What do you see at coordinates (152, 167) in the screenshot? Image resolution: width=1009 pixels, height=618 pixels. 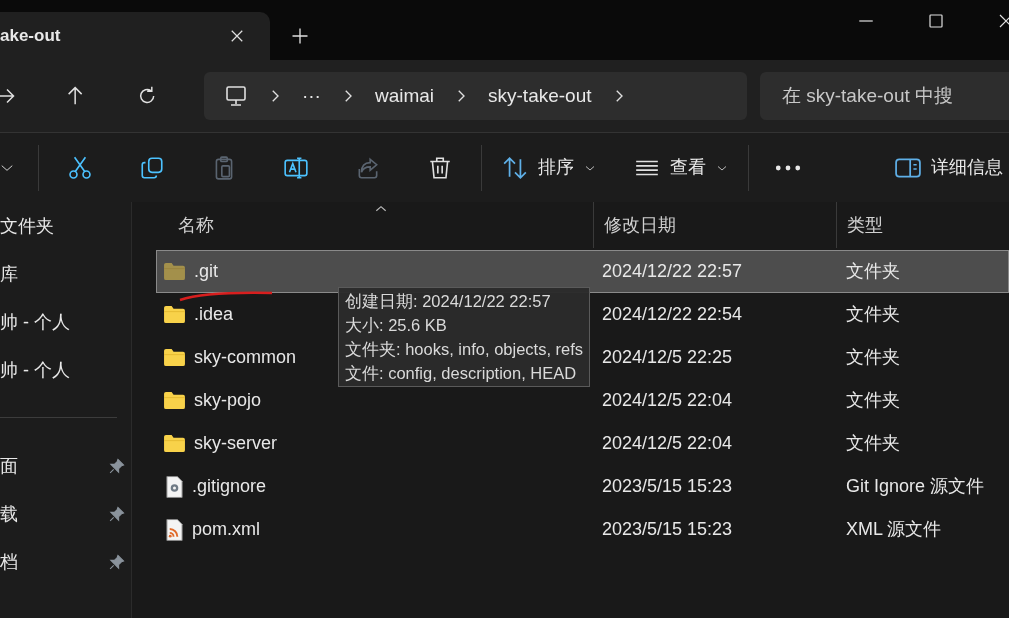 I see `copy-icon` at bounding box center [152, 167].